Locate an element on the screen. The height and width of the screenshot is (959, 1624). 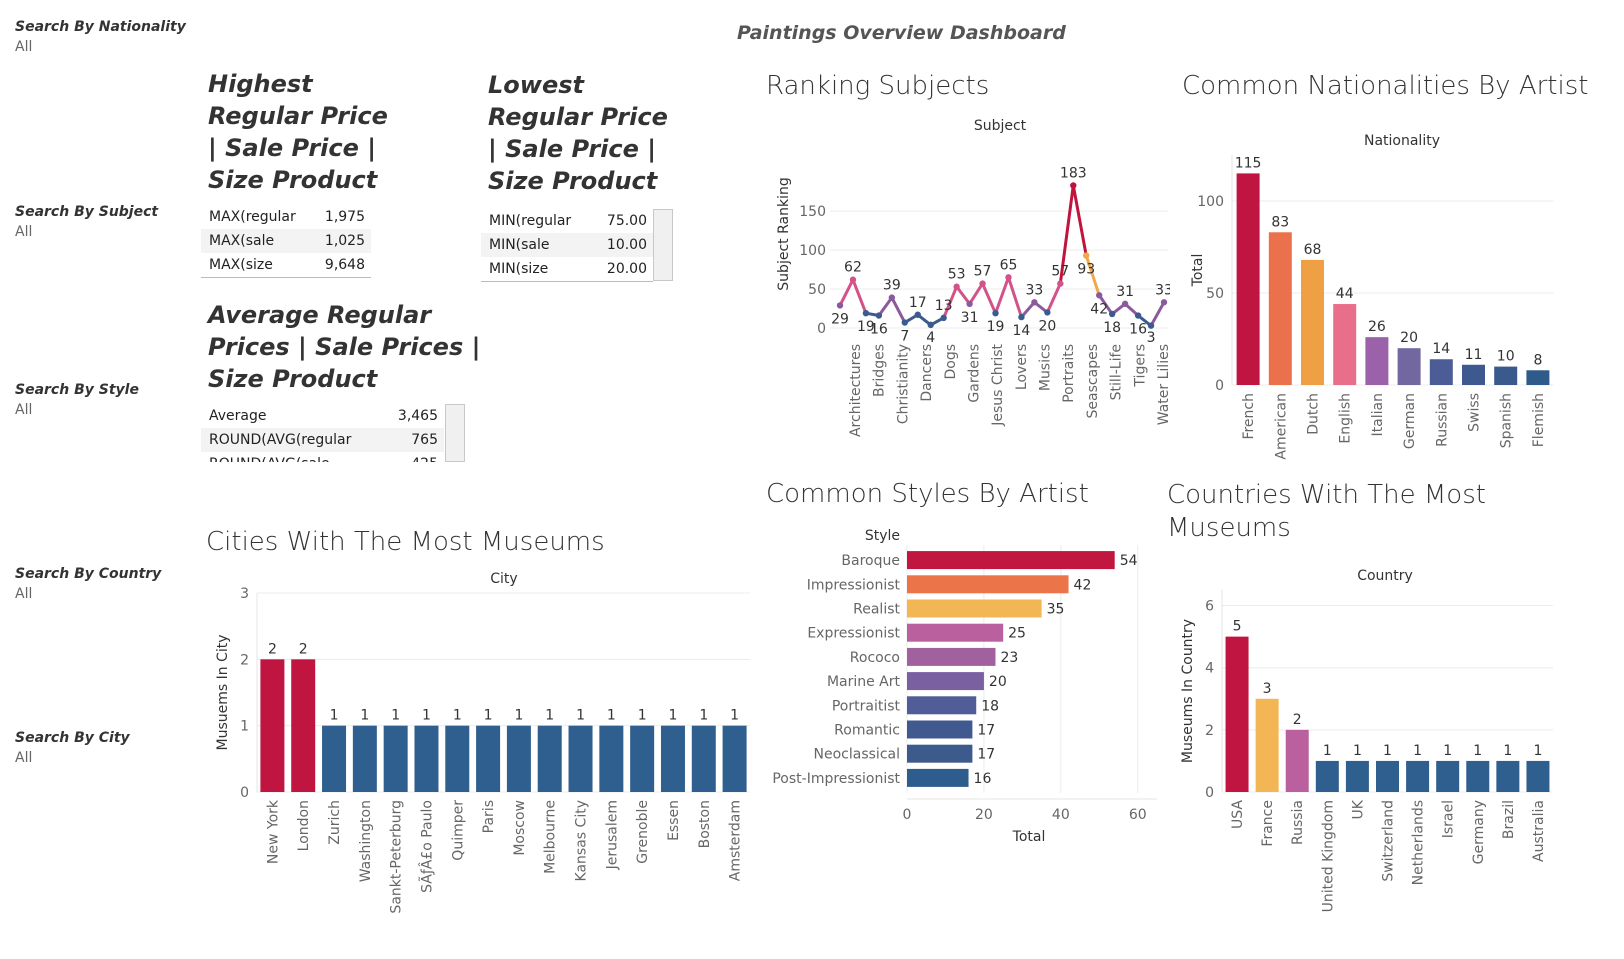
x-tick-label: Melbourne is located at coordinates (551, 837).